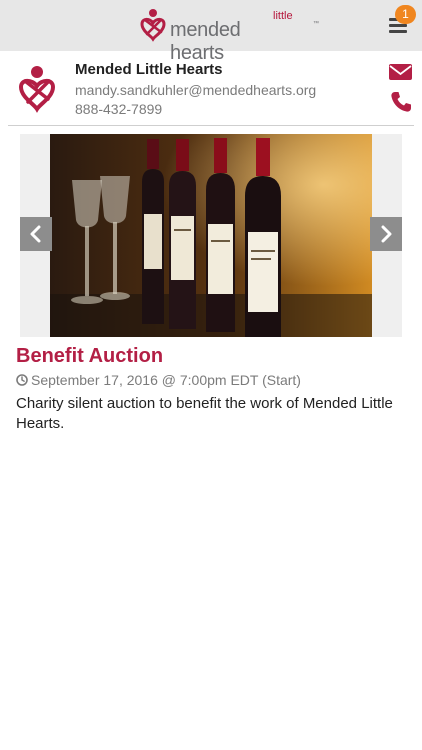 This screenshot has width=422, height=750. What do you see at coordinates (400, 72) in the screenshot?
I see `envelope-icon` at bounding box center [400, 72].